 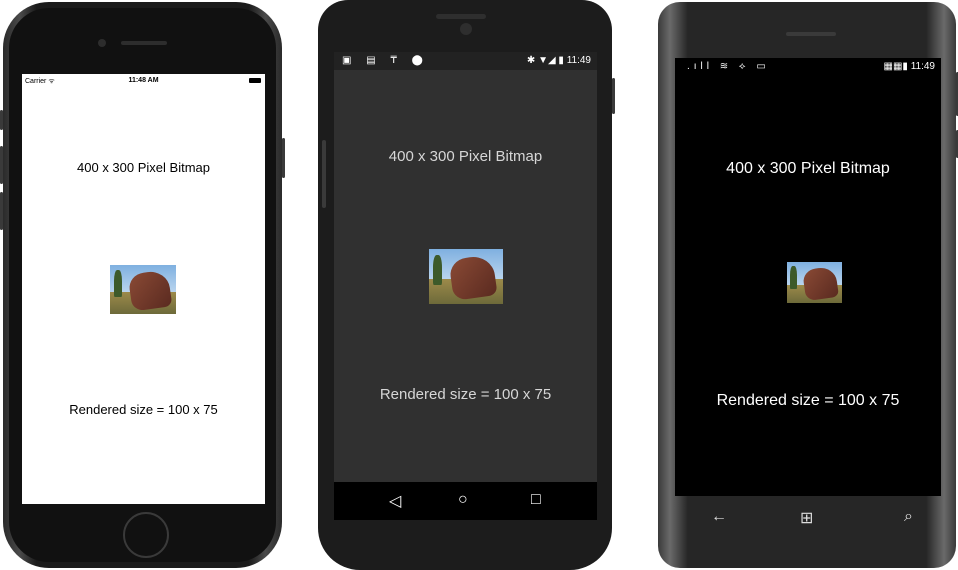 I want to click on windows-nav-buttons: ← ⊞ ⌕, so click(x=808, y=518).